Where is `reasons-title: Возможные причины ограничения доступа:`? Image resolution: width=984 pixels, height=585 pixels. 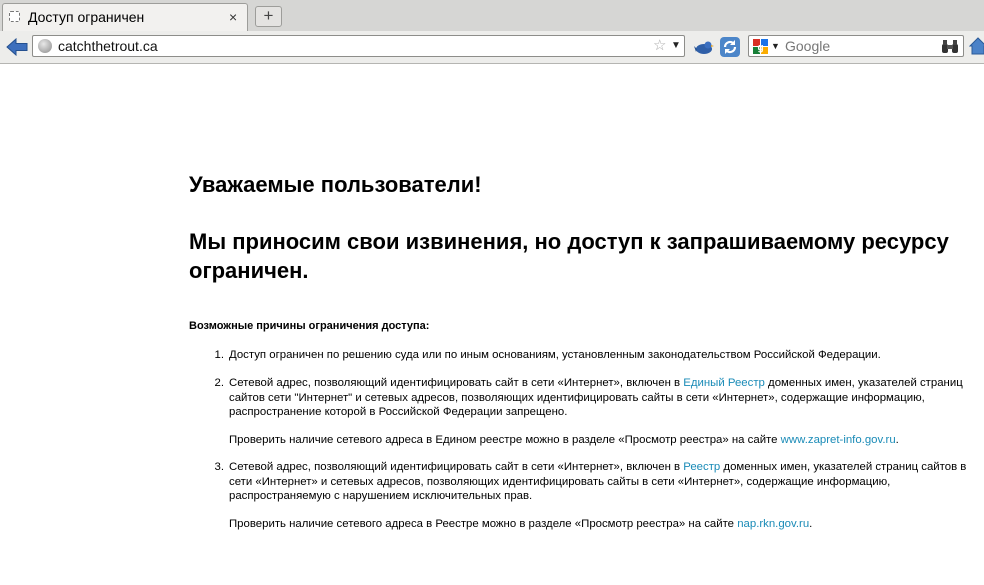 reasons-title: Возможные причины ограничения доступа: is located at coordinates (309, 326).